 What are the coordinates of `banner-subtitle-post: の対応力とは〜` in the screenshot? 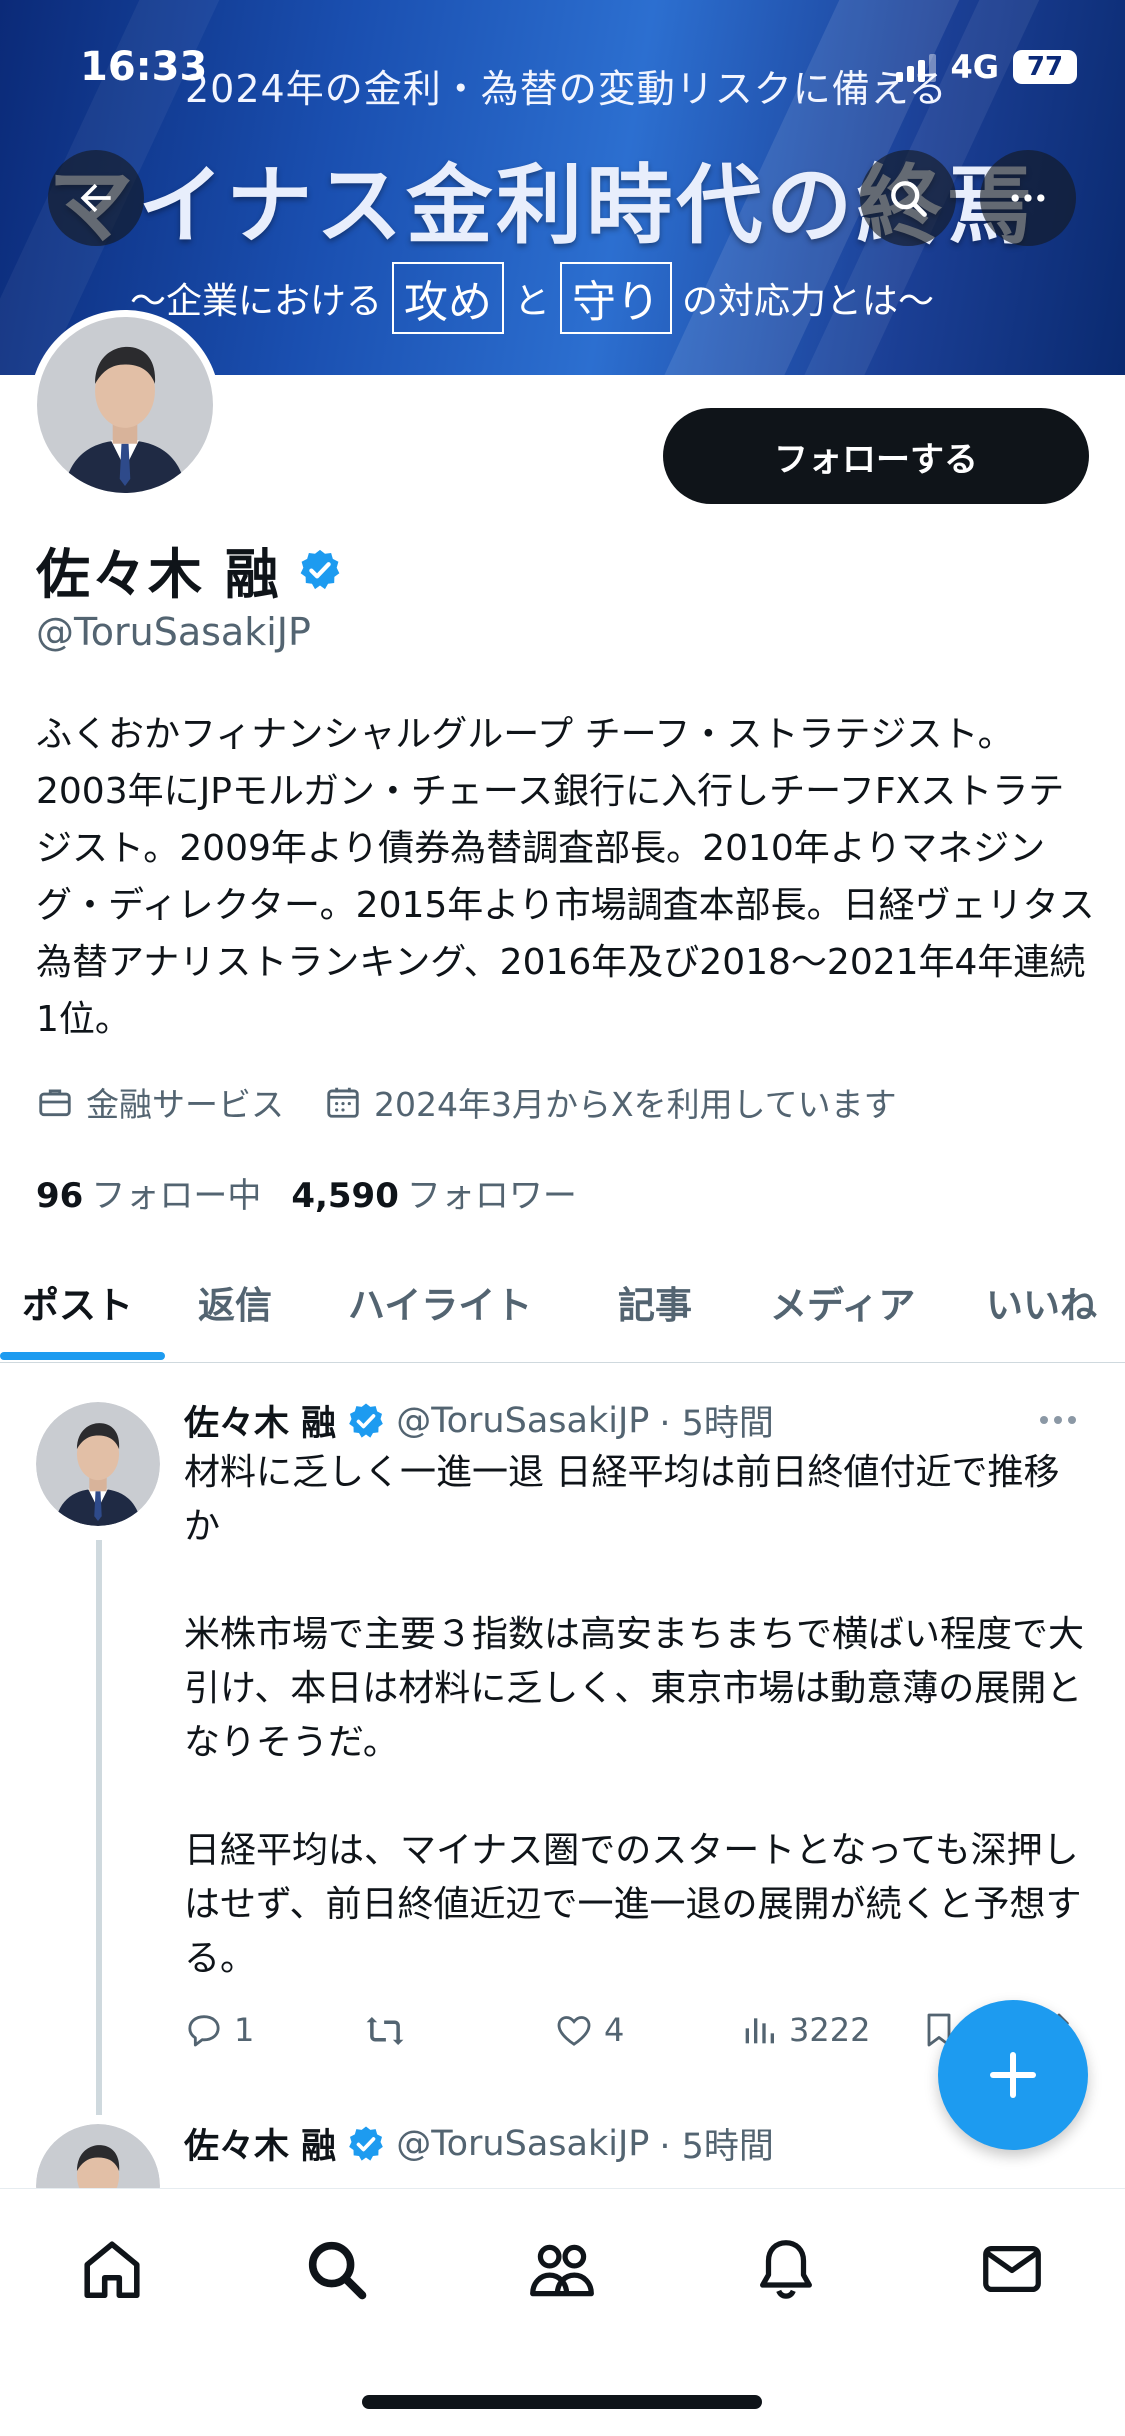 It's located at (808, 301).